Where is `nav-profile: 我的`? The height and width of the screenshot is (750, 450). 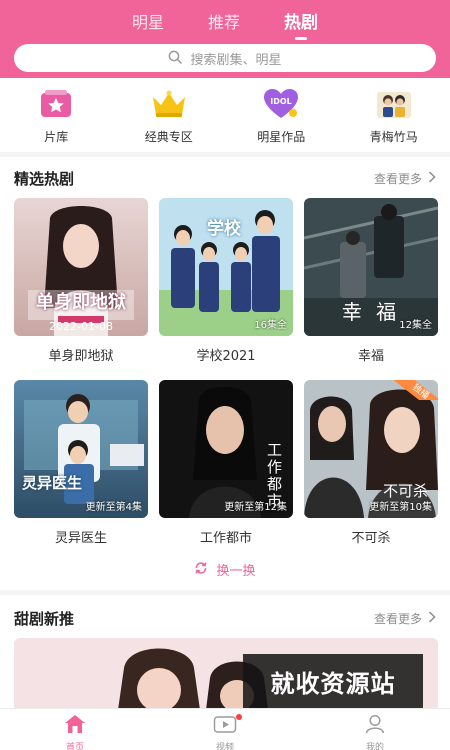 nav-profile: 我的 is located at coordinates (375, 729).